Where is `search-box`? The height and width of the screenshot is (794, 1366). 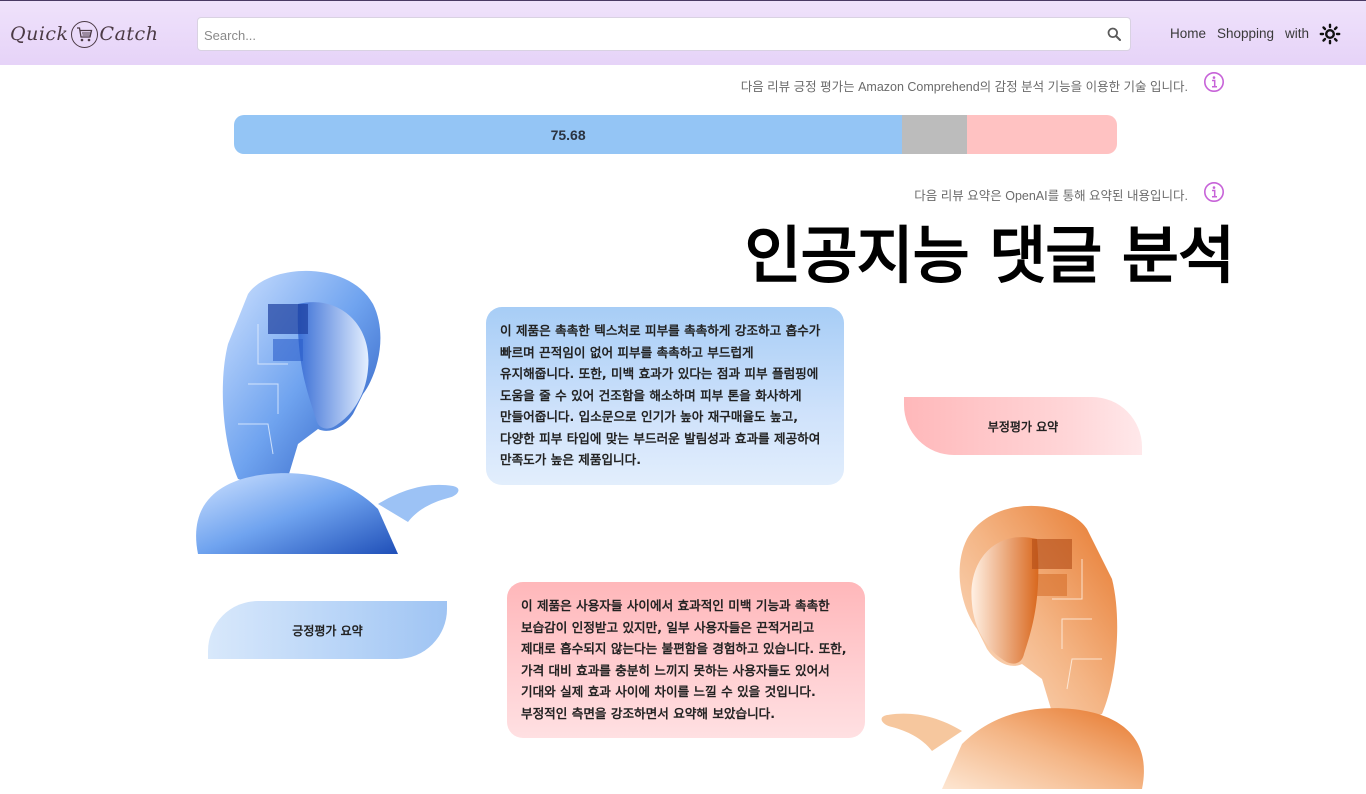 search-box is located at coordinates (664, 34).